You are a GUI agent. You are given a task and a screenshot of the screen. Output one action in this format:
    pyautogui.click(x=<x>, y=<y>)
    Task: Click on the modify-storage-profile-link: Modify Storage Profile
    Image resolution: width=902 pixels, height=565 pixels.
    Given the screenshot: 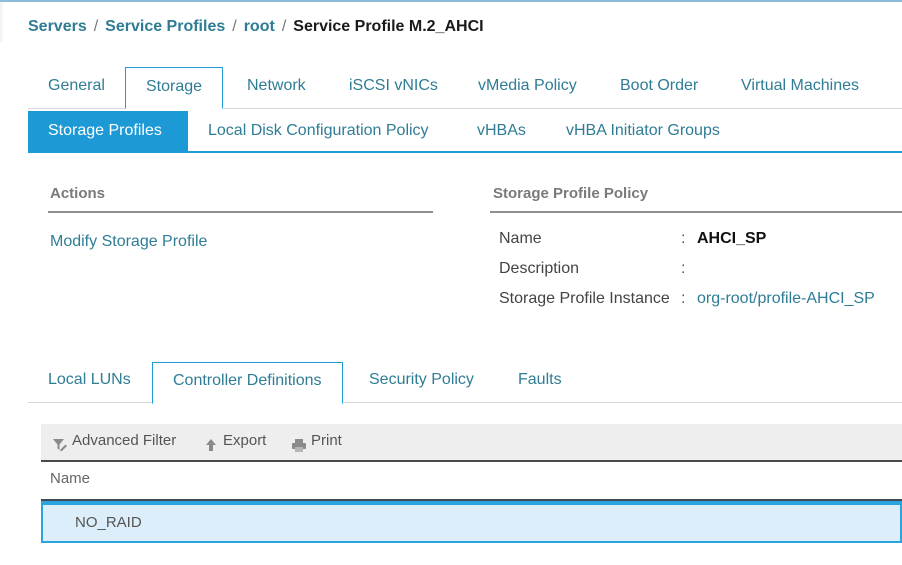 What is the action you would take?
    pyautogui.click(x=128, y=242)
    